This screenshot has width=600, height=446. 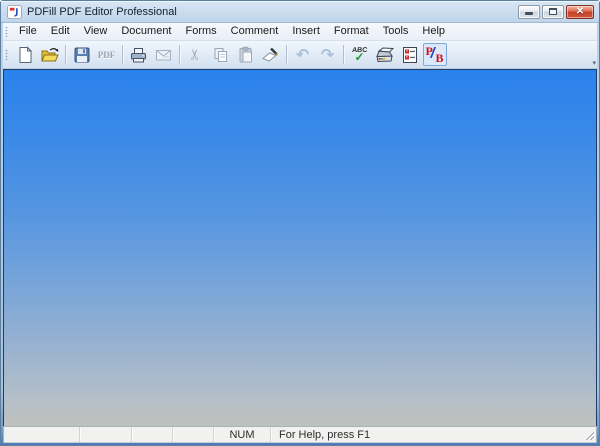 I want to click on email-button, so click(x=164, y=54).